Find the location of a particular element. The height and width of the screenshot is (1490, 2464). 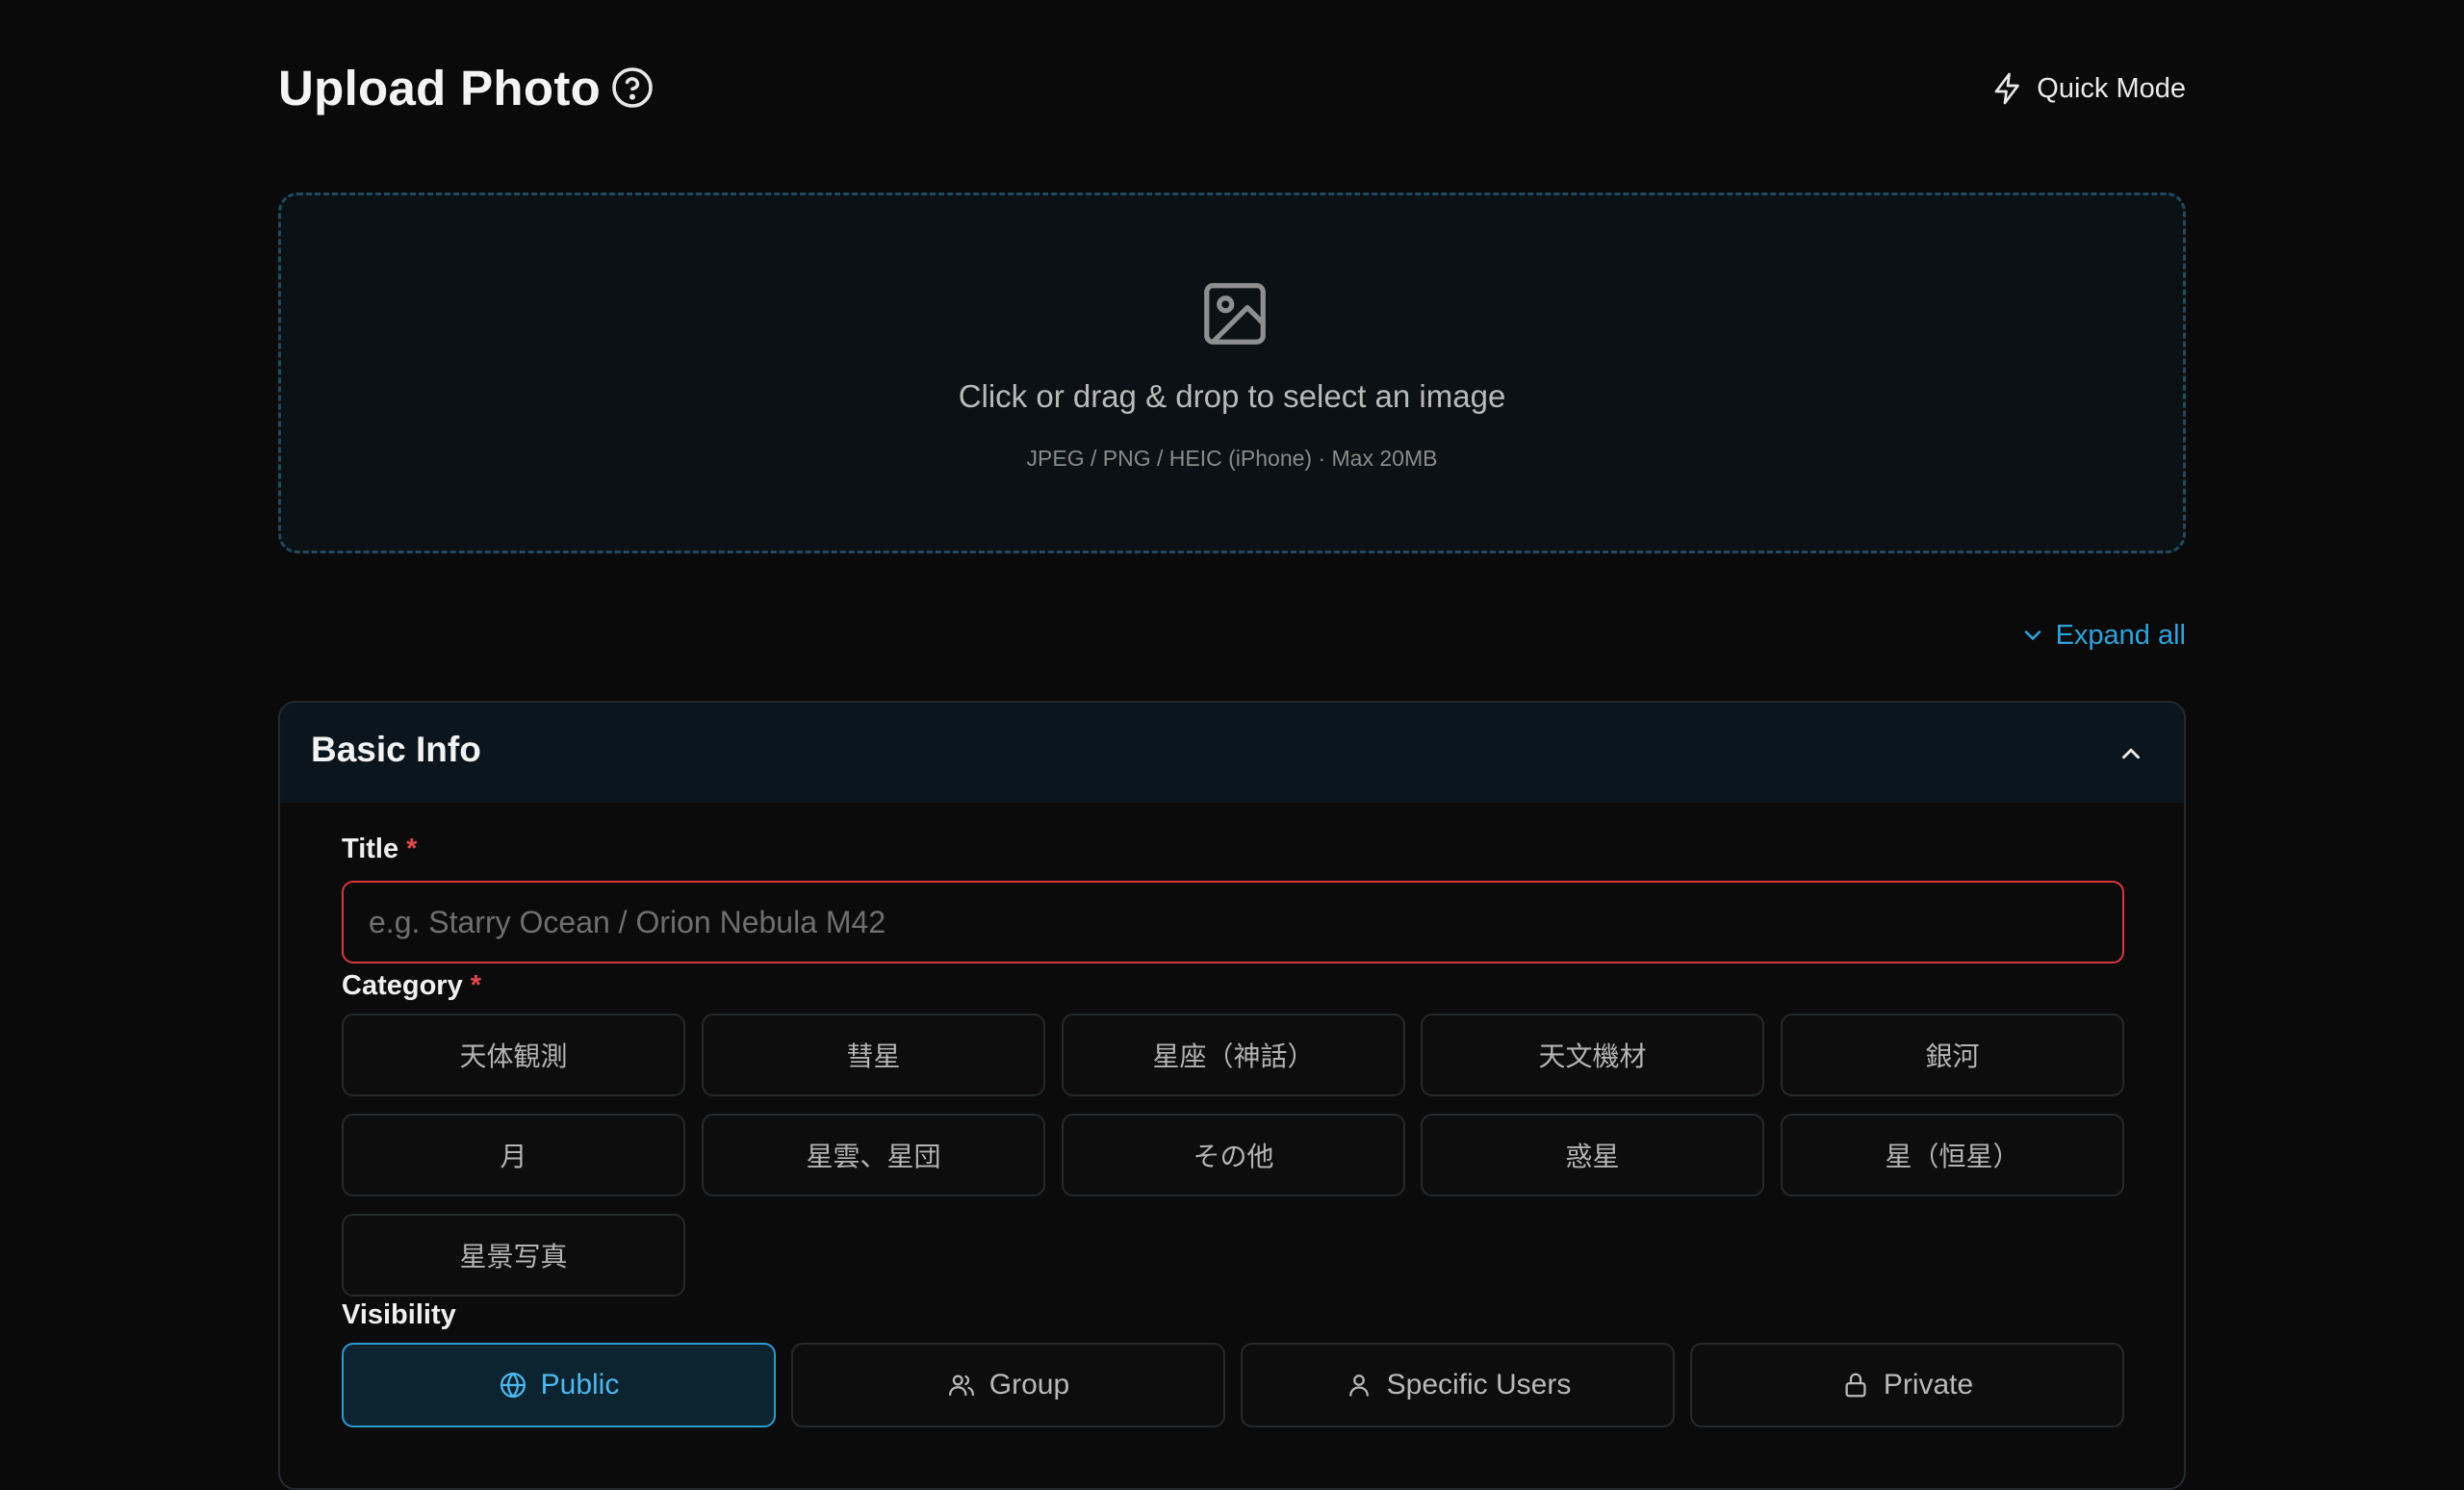

chevron-up-icon is located at coordinates (2131, 753).